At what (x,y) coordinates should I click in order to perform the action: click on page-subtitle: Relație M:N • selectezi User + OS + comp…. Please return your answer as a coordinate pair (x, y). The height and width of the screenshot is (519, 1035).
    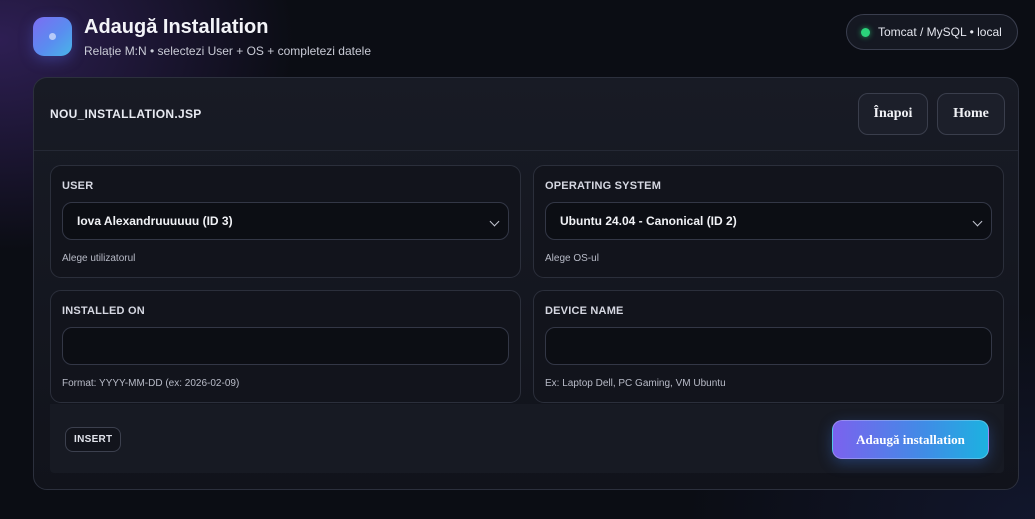
    Looking at the image, I should click on (227, 51).